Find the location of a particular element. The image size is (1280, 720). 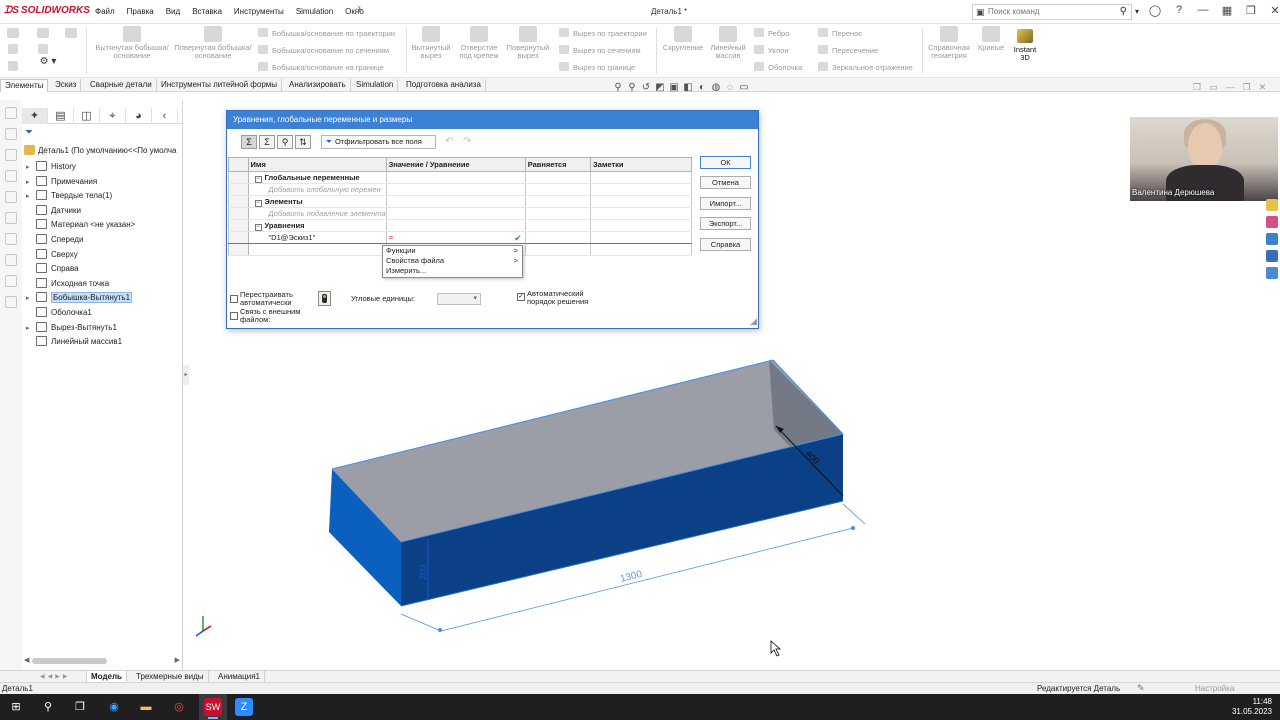

menu-item-functions: Функции > is located at coordinates (452, 251).